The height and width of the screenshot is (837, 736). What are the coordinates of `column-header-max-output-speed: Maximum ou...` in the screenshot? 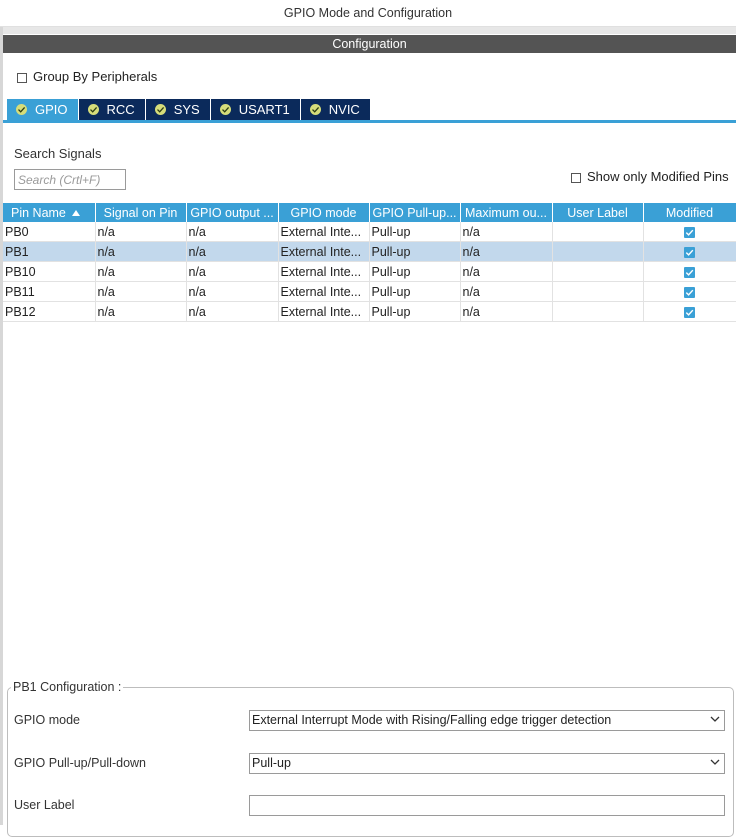 It's located at (506, 212).